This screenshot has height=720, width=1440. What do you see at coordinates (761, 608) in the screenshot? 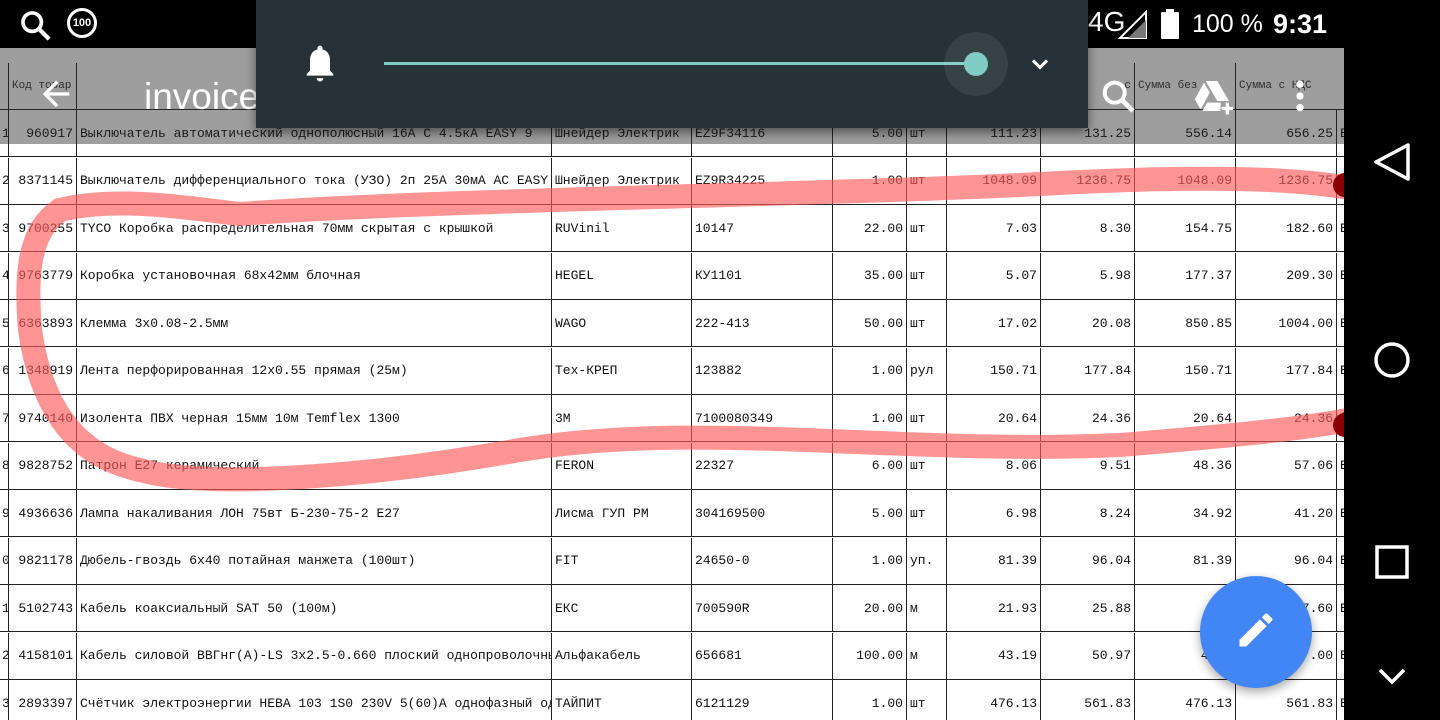
I see `cell-article: 700590R` at bounding box center [761, 608].